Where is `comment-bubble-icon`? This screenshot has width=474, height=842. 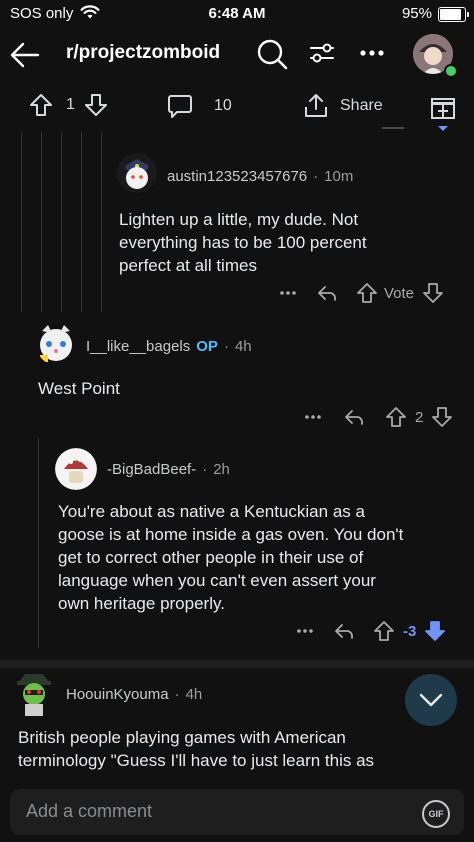 comment-bubble-icon is located at coordinates (180, 106).